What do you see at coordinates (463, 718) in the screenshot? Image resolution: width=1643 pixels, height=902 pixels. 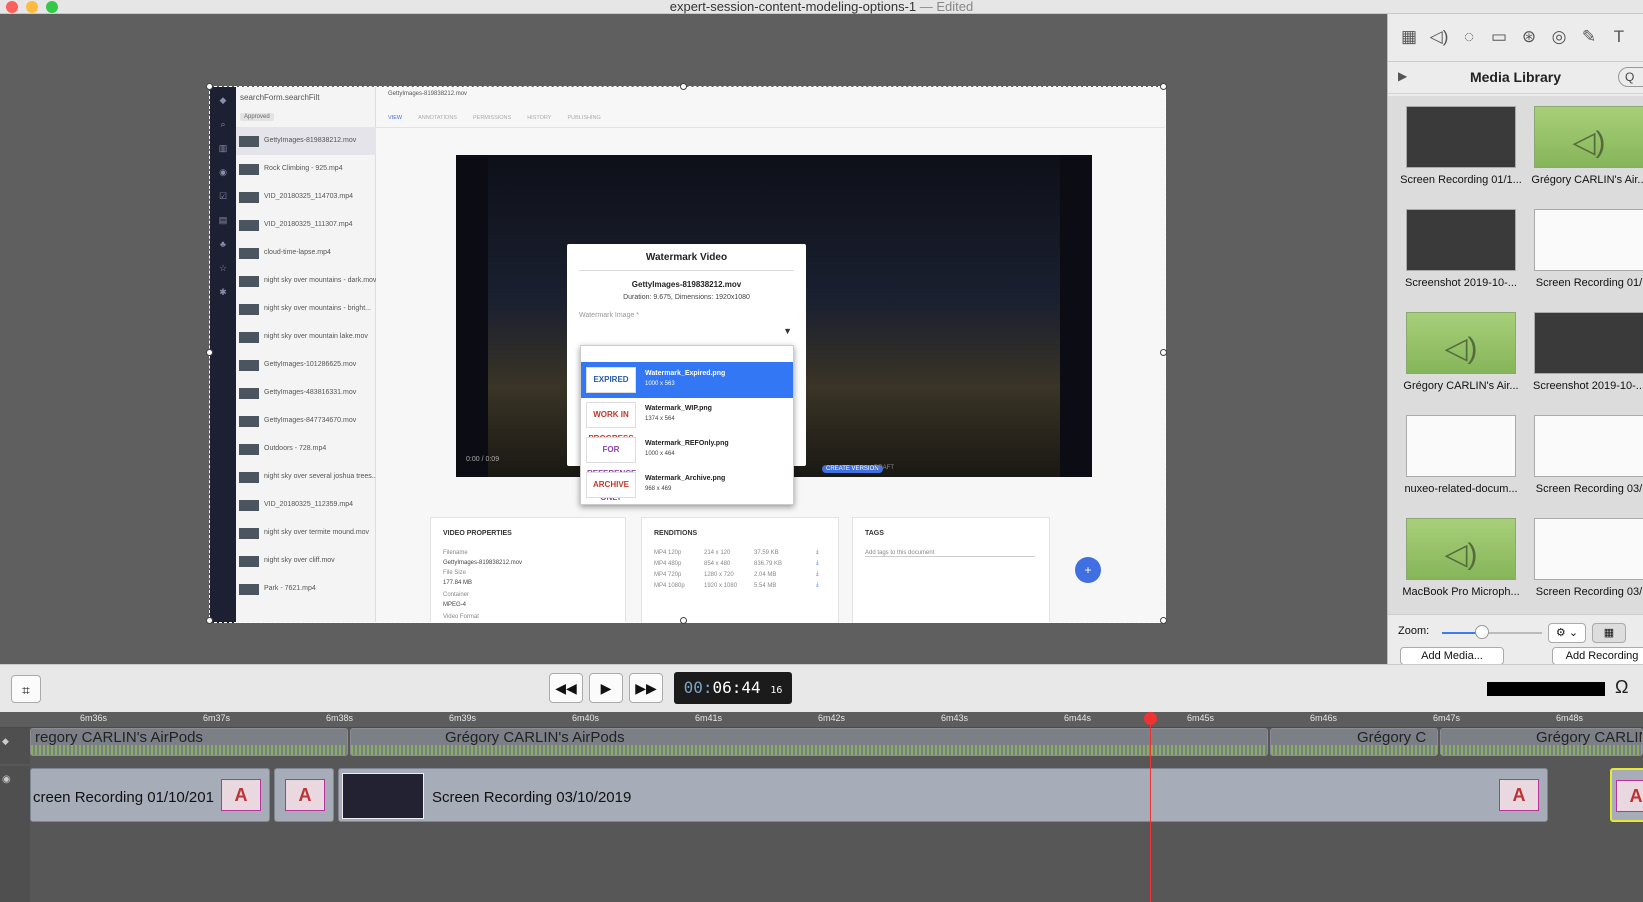 I see `ruler-tick-label: 6m39s` at bounding box center [463, 718].